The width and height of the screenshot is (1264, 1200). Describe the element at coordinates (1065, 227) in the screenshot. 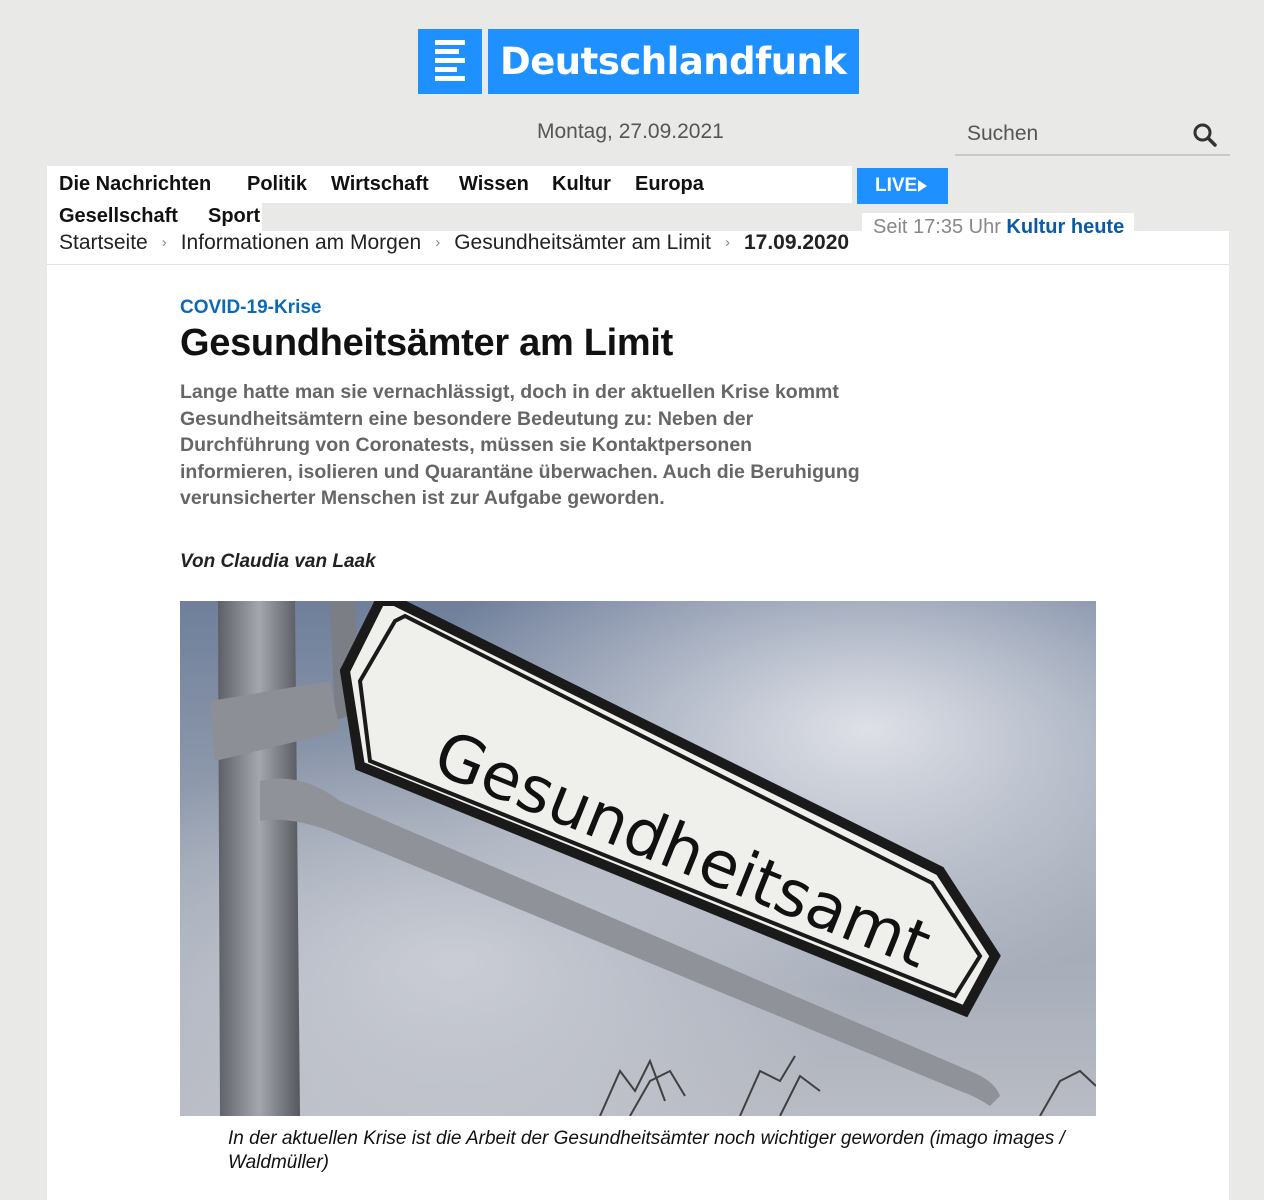

I see `on-air-program-link: Kultur heute` at that location.